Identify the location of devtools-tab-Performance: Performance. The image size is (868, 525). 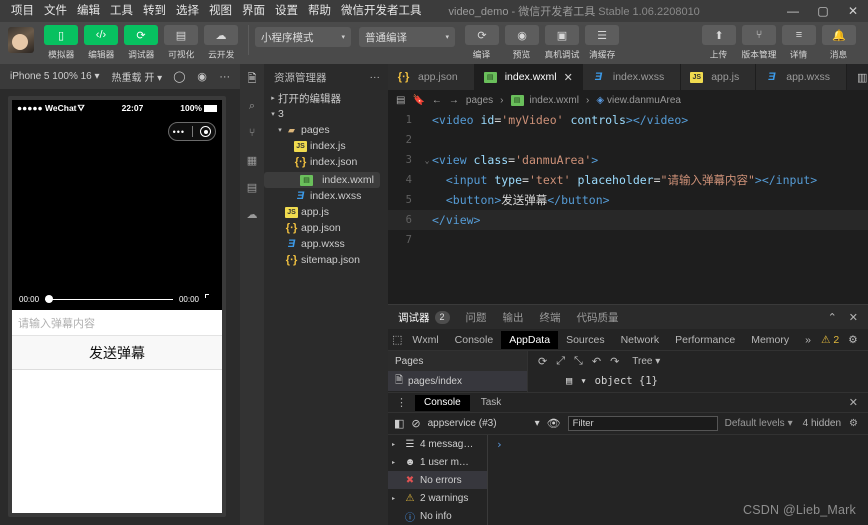
(705, 340).